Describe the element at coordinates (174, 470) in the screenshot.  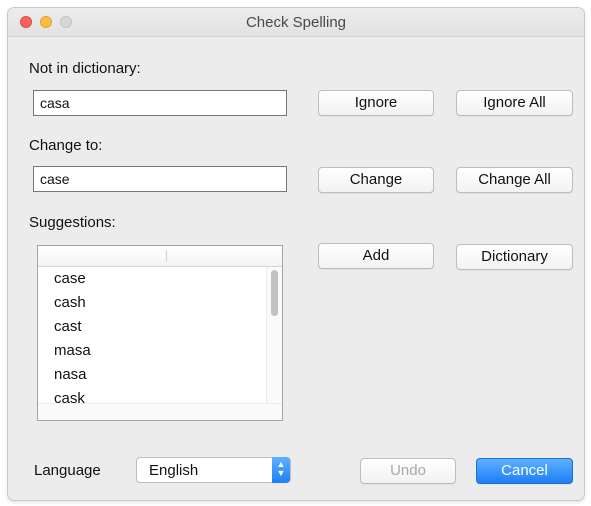
I see `language-select-value: English` at that location.